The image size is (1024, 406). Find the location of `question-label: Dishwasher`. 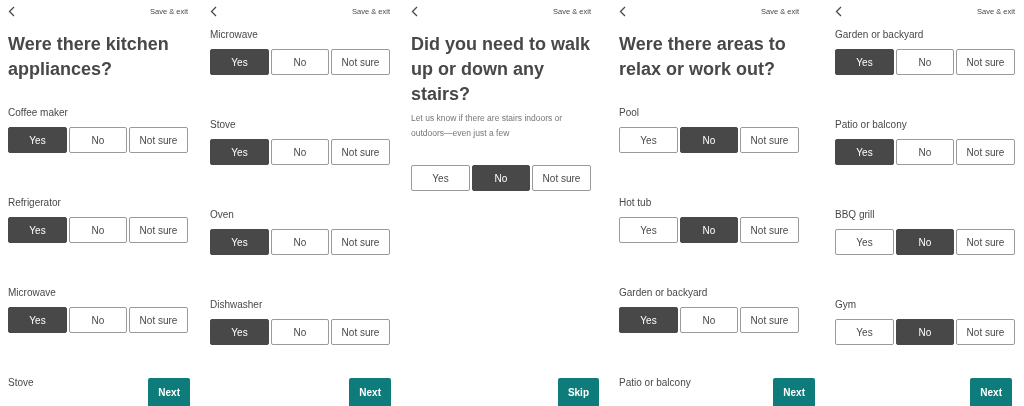

question-label: Dishwasher is located at coordinates (237, 305).